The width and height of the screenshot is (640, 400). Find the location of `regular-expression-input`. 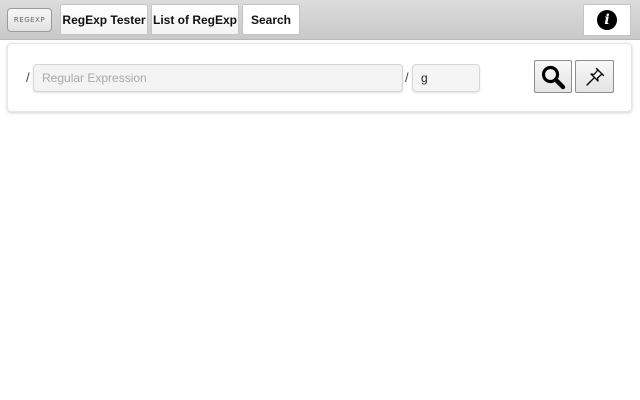

regular-expression-input is located at coordinates (218, 78).